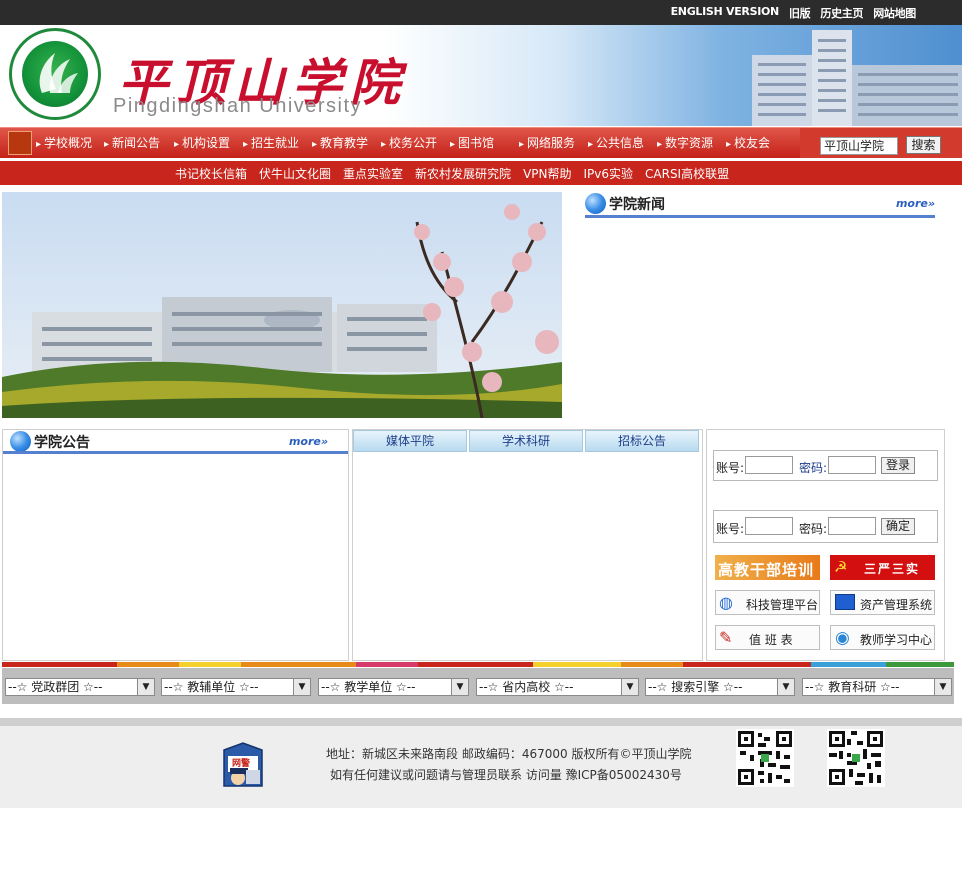 The image size is (962, 875). What do you see at coordinates (896, 605) in the screenshot?
I see `assets-system-label: 资产管理系统` at bounding box center [896, 605].